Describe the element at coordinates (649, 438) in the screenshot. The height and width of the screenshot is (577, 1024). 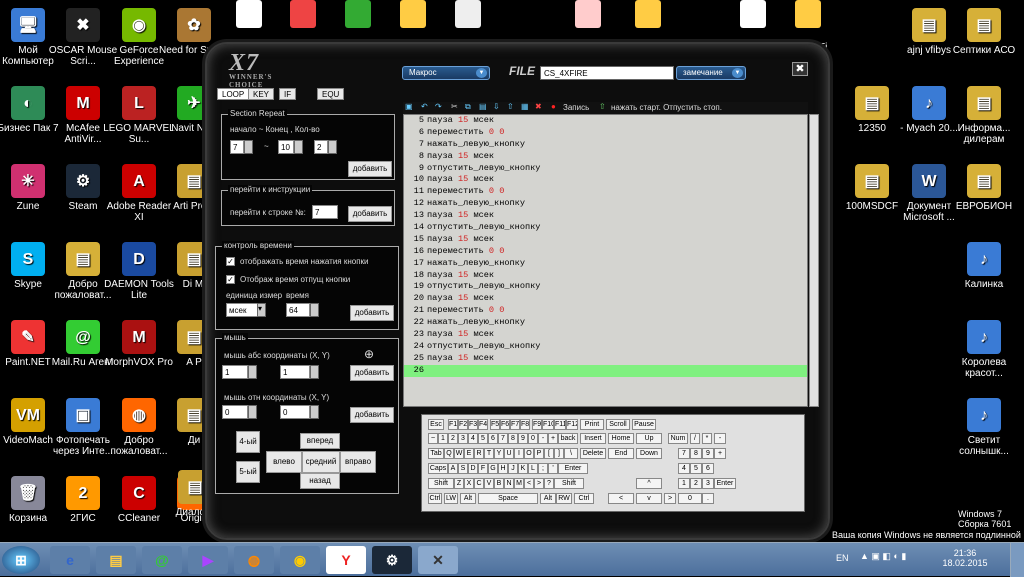
I see `key-button: Up` at that location.